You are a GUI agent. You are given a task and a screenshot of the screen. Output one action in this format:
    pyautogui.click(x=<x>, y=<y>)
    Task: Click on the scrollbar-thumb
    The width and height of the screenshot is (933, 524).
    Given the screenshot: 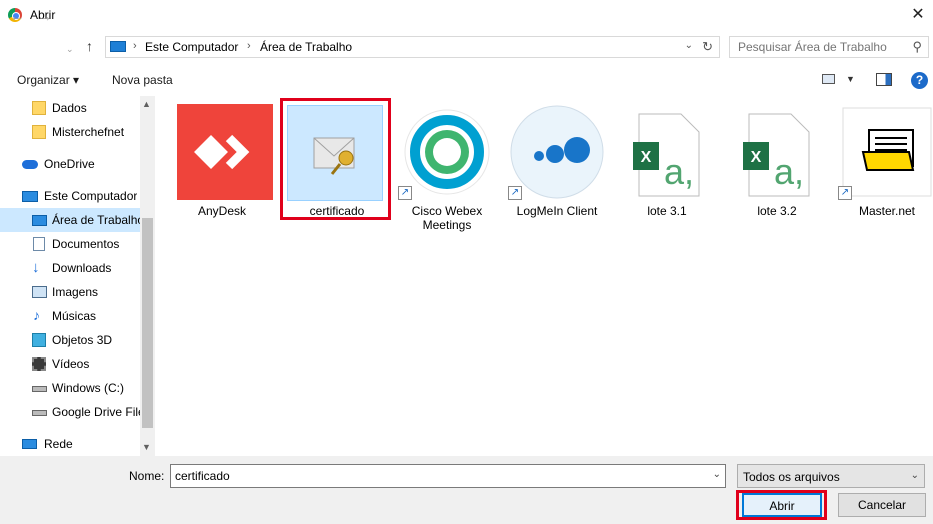 What is the action you would take?
    pyautogui.click(x=147, y=323)
    